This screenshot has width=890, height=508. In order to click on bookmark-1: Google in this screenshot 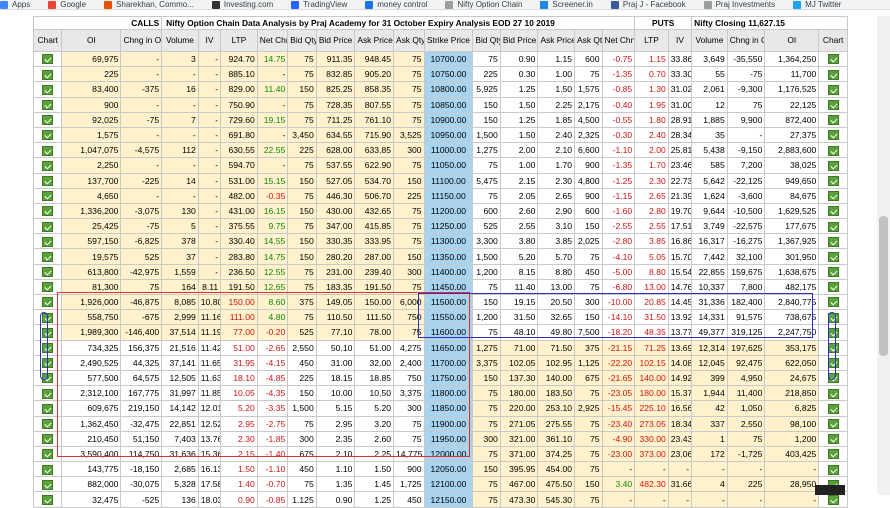, I will do `click(67, 4)`.